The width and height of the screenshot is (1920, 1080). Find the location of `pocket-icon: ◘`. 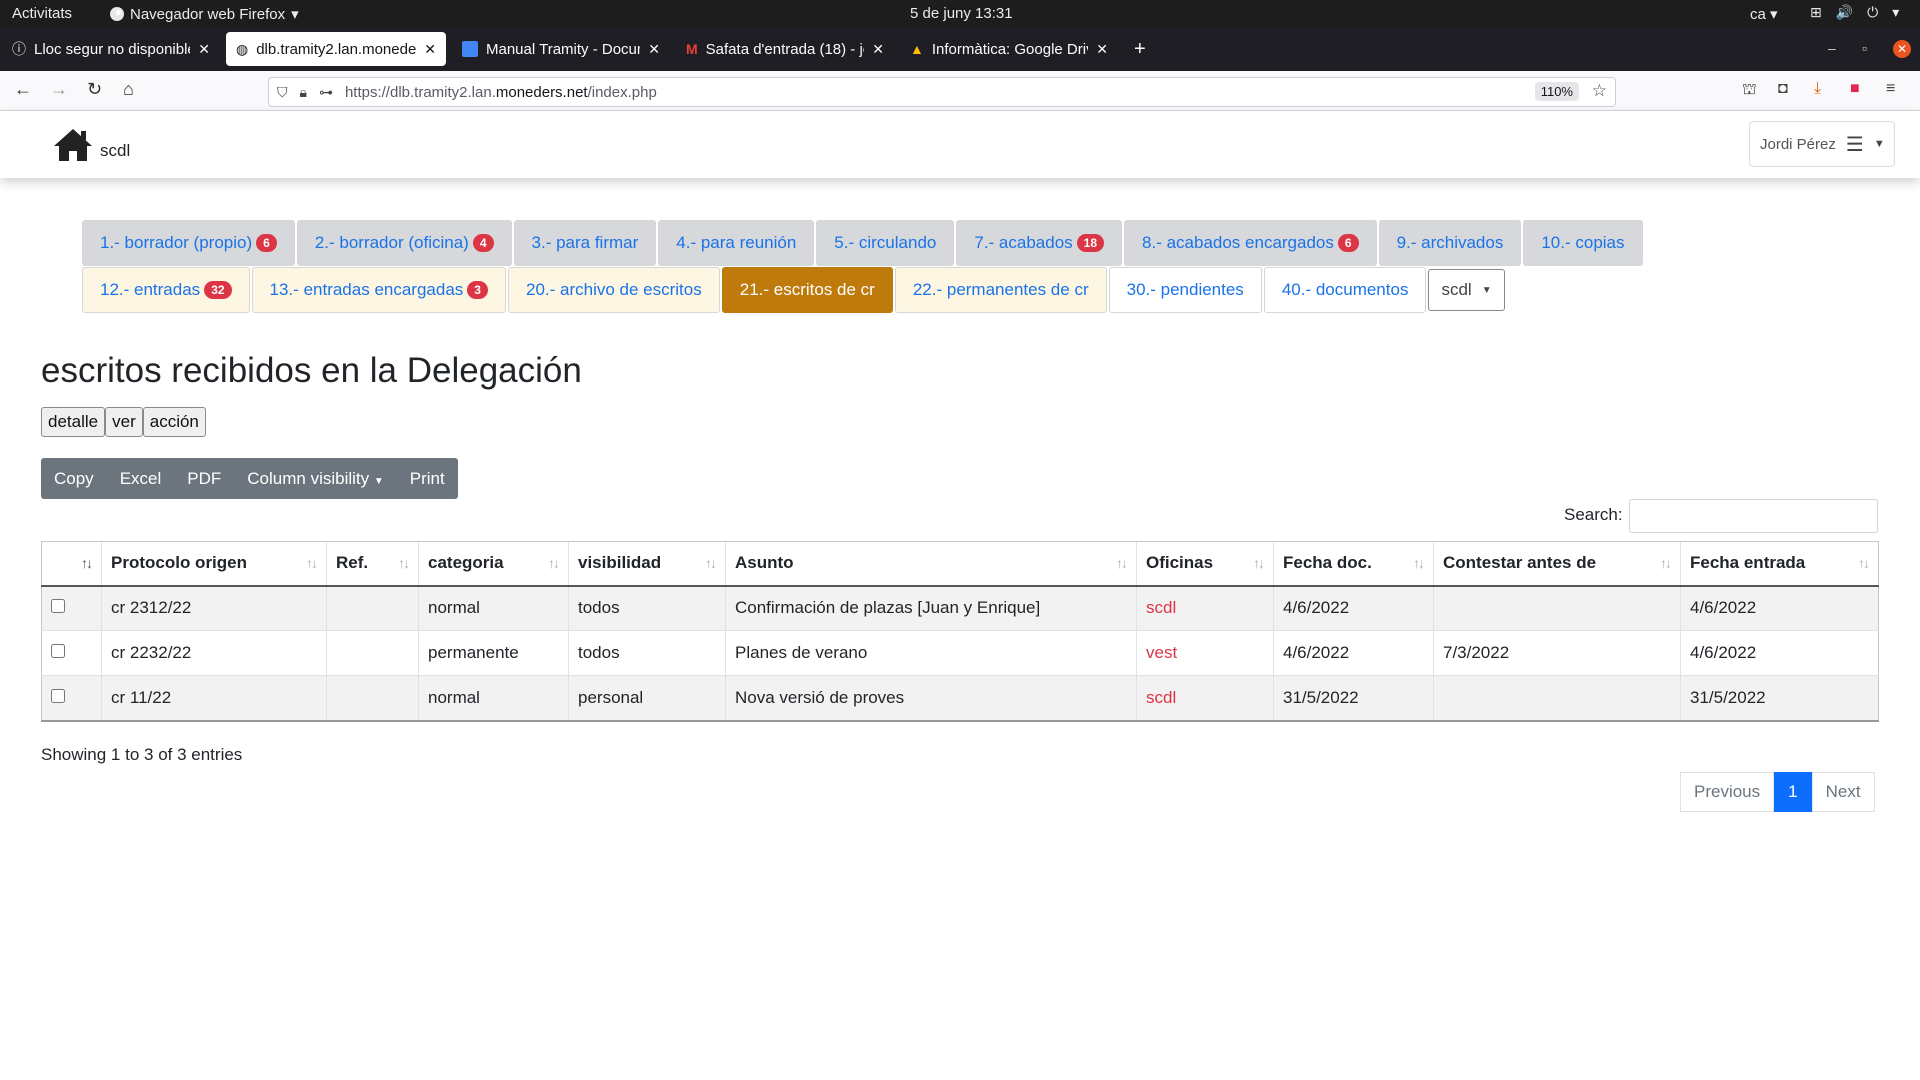

pocket-icon: ◘ is located at coordinates (1783, 89).